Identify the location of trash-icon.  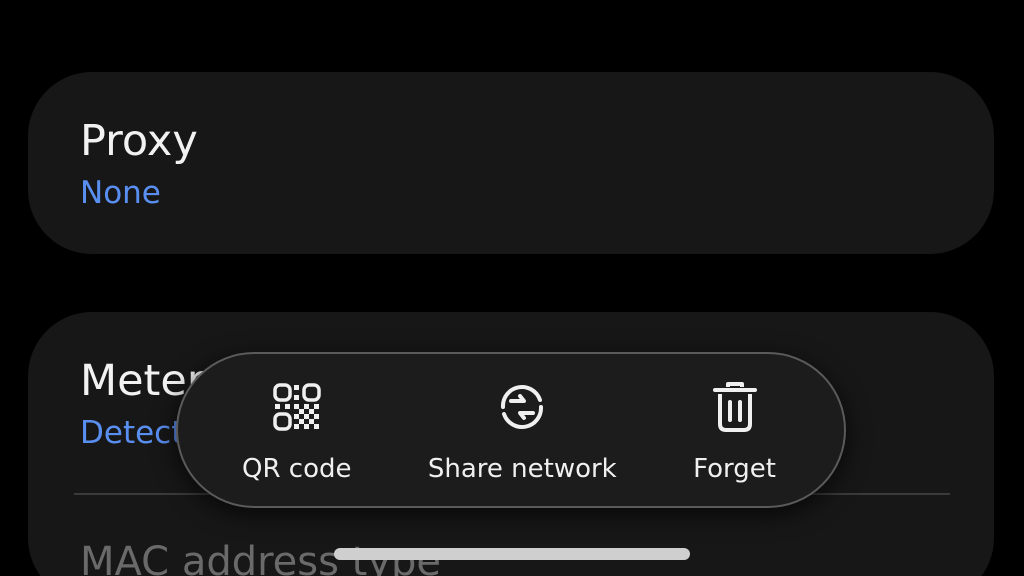
(735, 407).